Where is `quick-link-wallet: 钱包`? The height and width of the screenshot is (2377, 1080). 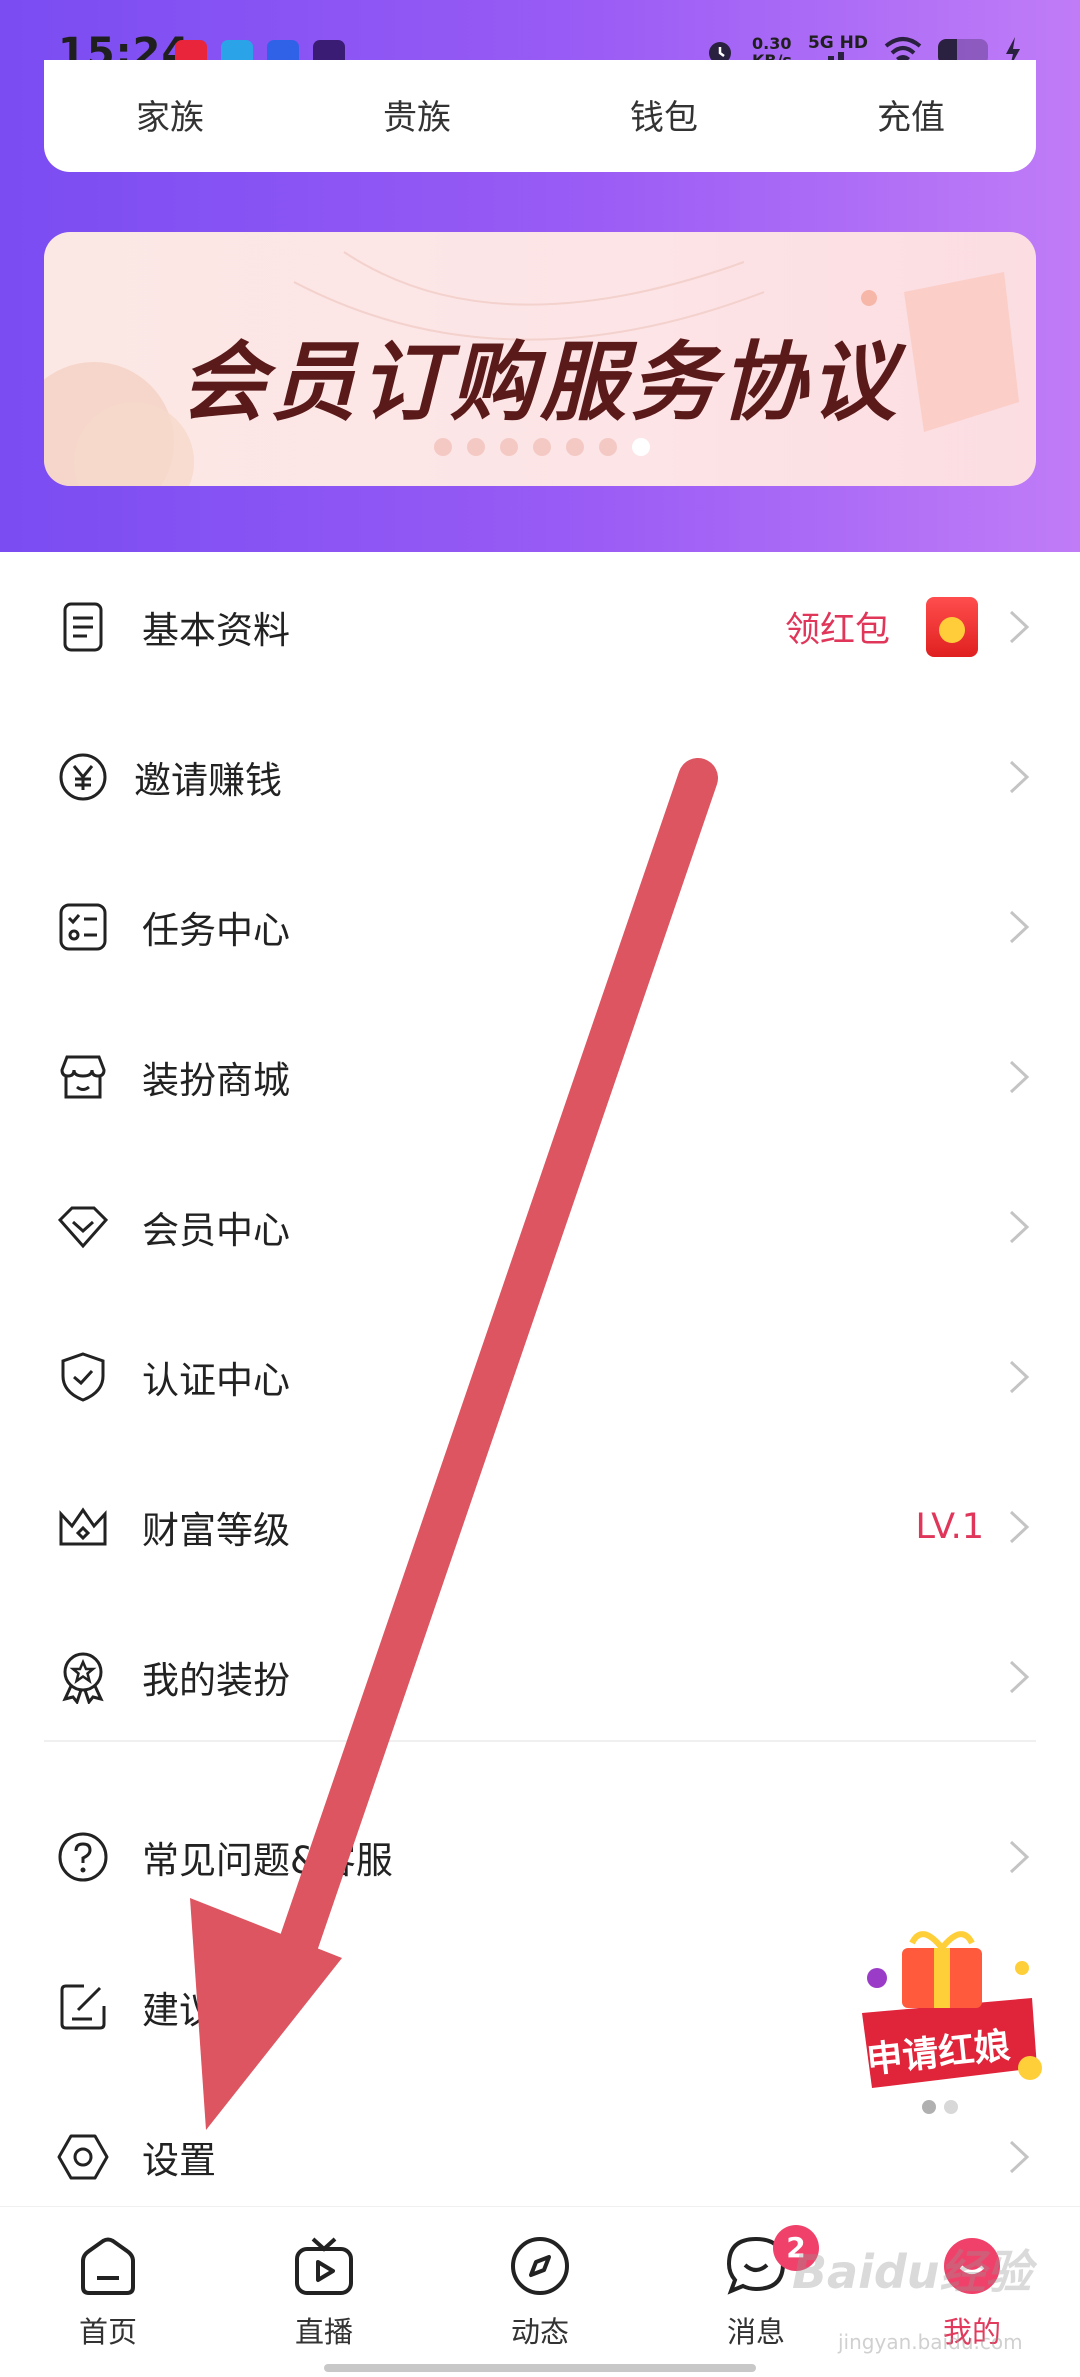 quick-link-wallet: 钱包 is located at coordinates (664, 114).